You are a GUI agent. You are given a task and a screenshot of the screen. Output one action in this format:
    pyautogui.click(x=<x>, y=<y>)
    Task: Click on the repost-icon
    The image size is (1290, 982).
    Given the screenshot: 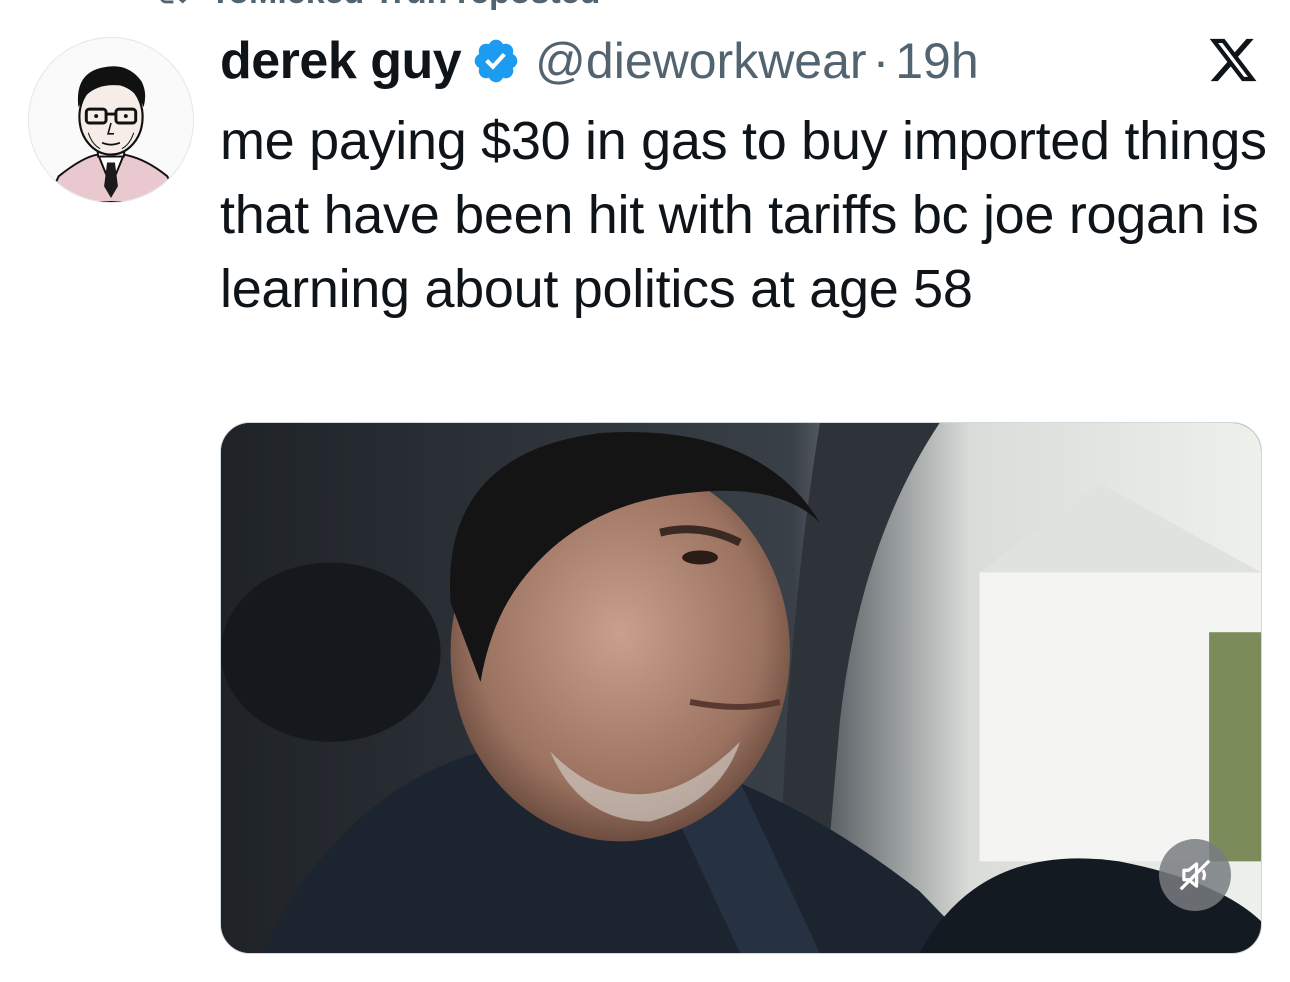 What is the action you would take?
    pyautogui.click(x=173, y=2)
    